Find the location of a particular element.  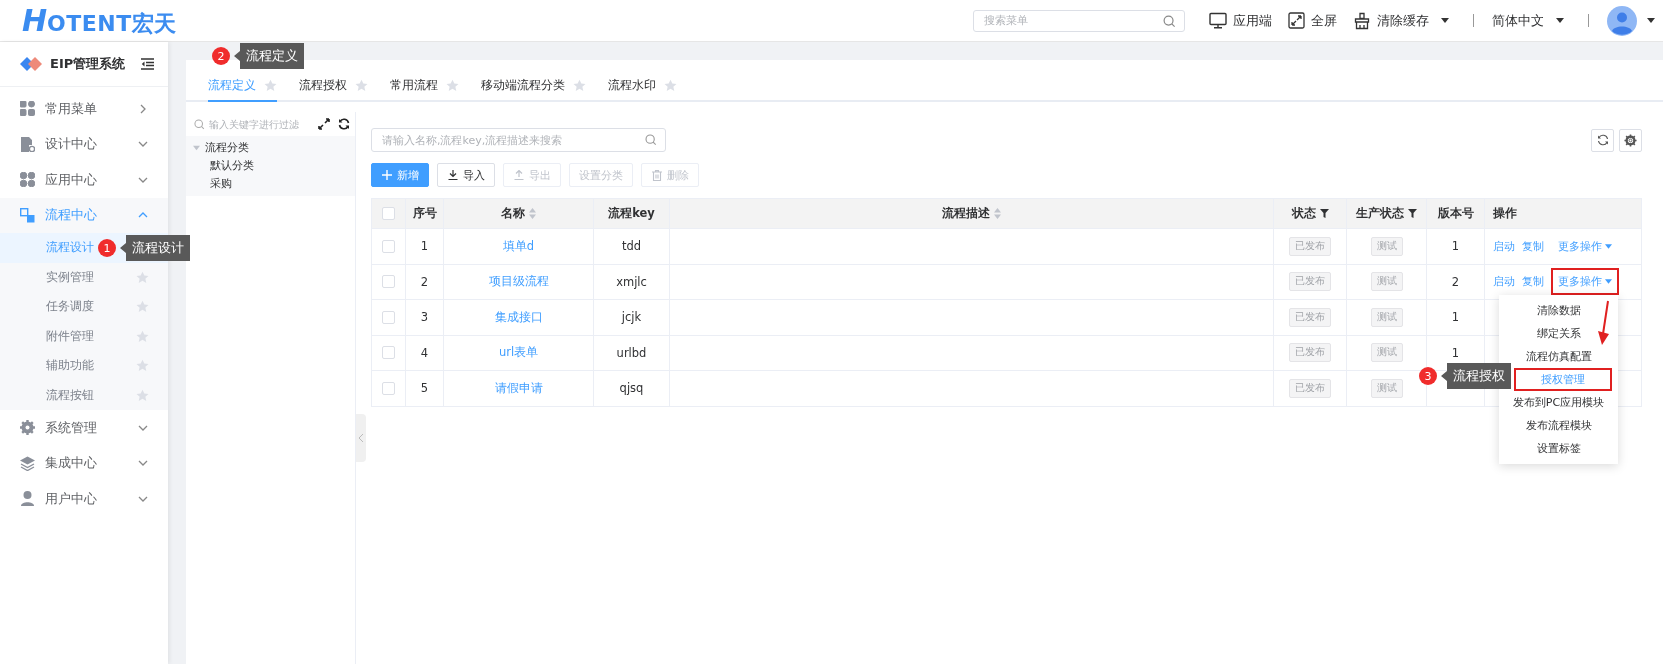

menu-item: 设置标签 is located at coordinates (1558, 448).